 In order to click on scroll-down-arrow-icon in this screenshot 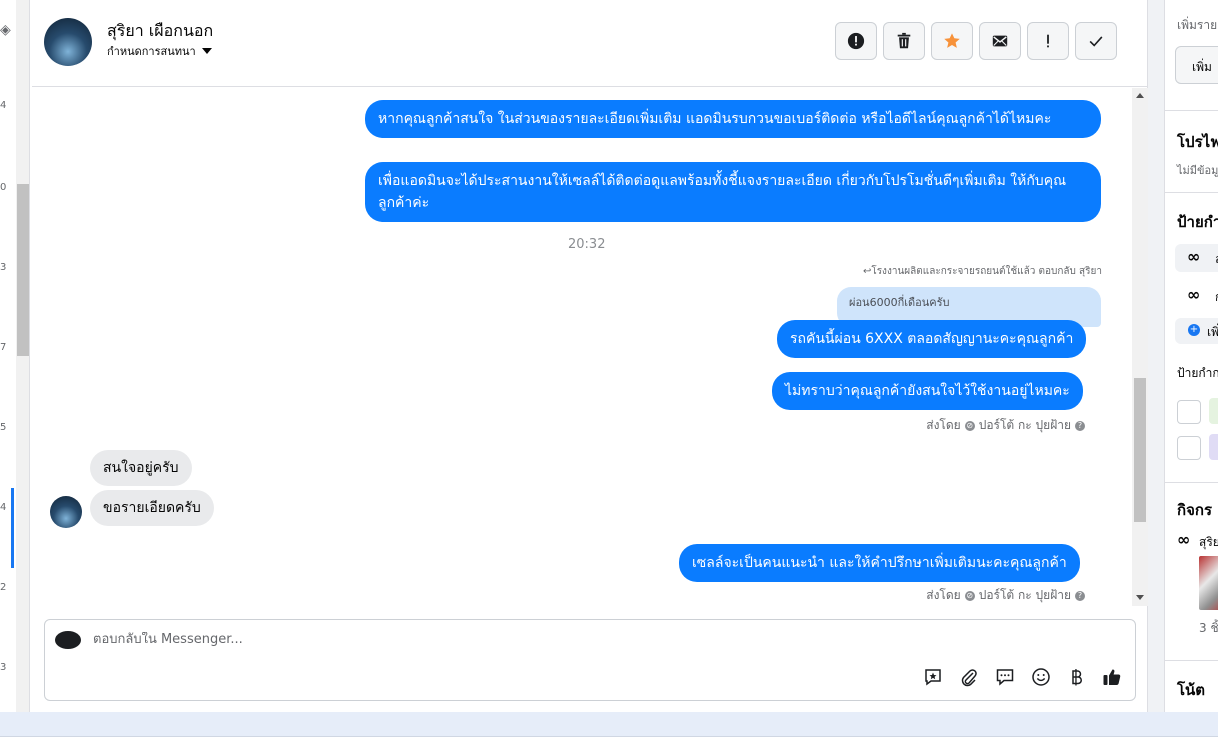, I will do `click(1140, 597)`.